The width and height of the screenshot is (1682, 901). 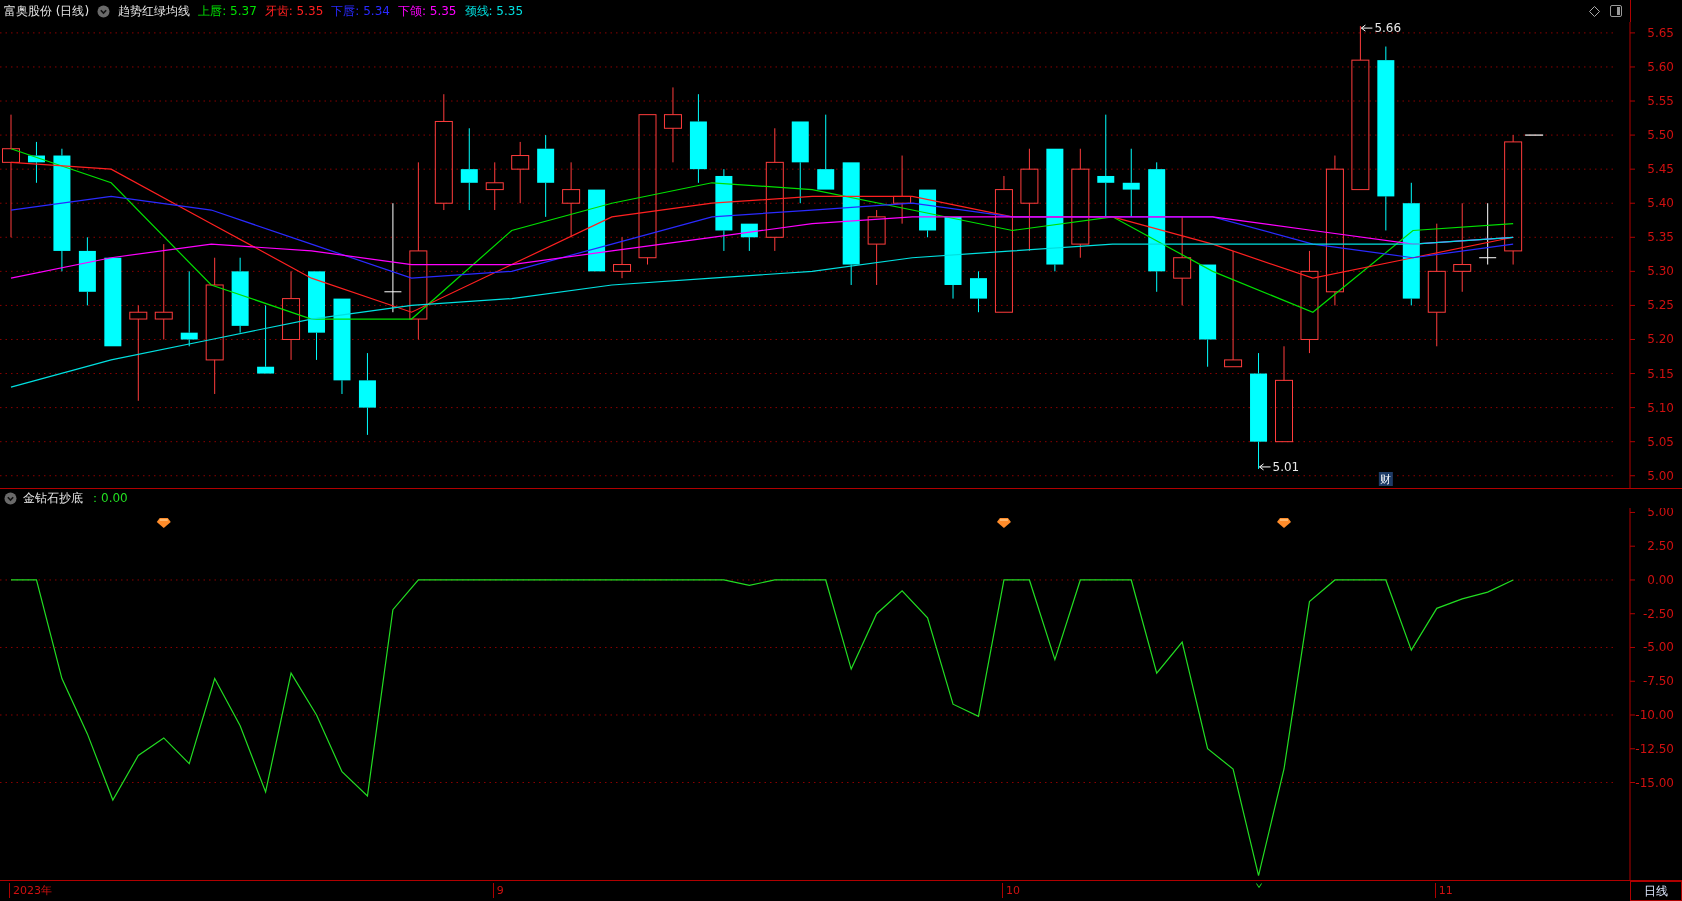 I want to click on price-extreme-label: 5.66, so click(x=1388, y=29).